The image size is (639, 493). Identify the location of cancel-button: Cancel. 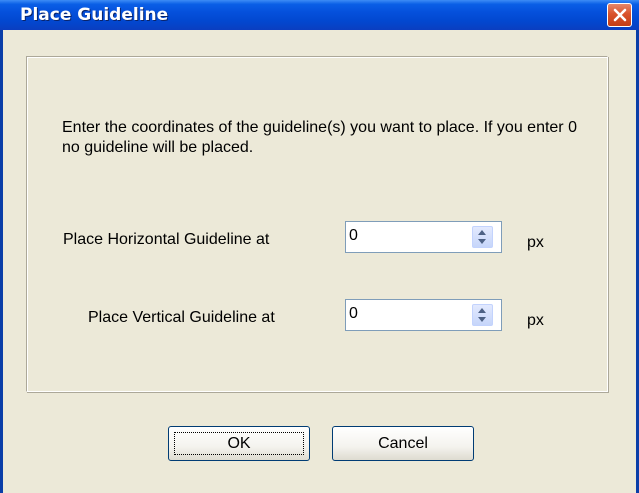
(403, 443).